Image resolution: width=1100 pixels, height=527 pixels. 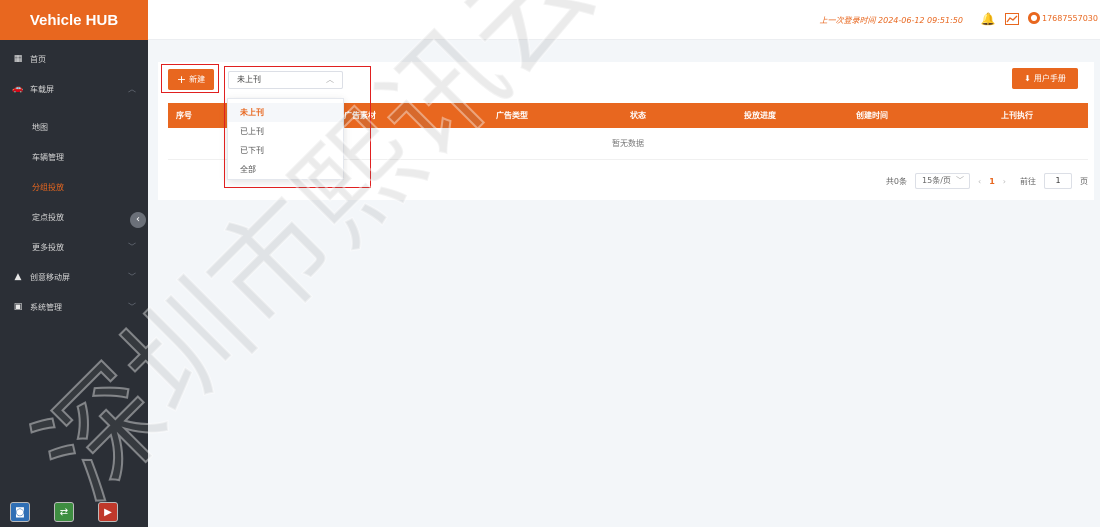 What do you see at coordinates (18, 89) in the screenshot?
I see `car-icon: 🚗` at bounding box center [18, 89].